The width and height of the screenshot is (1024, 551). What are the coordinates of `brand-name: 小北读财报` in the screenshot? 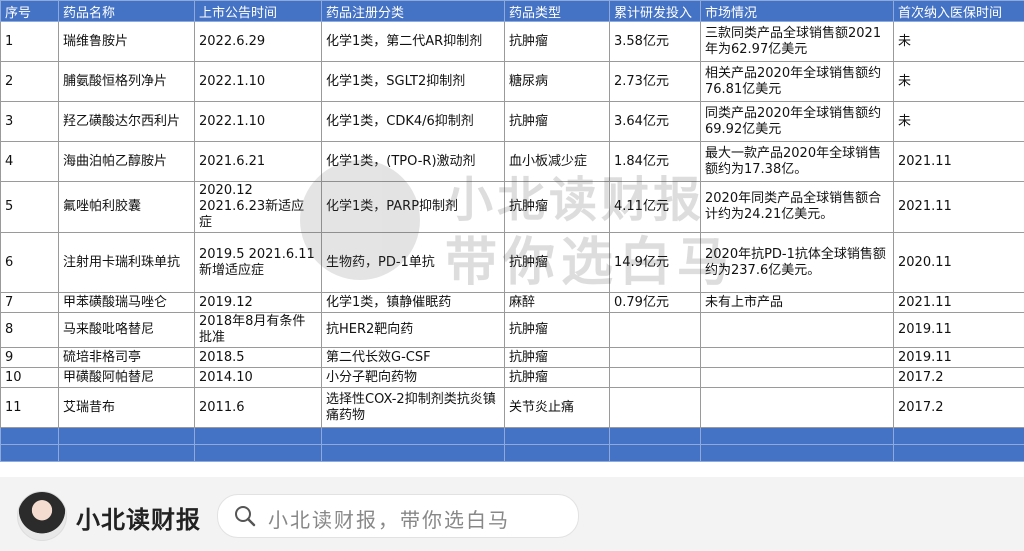 It's located at (138, 517).